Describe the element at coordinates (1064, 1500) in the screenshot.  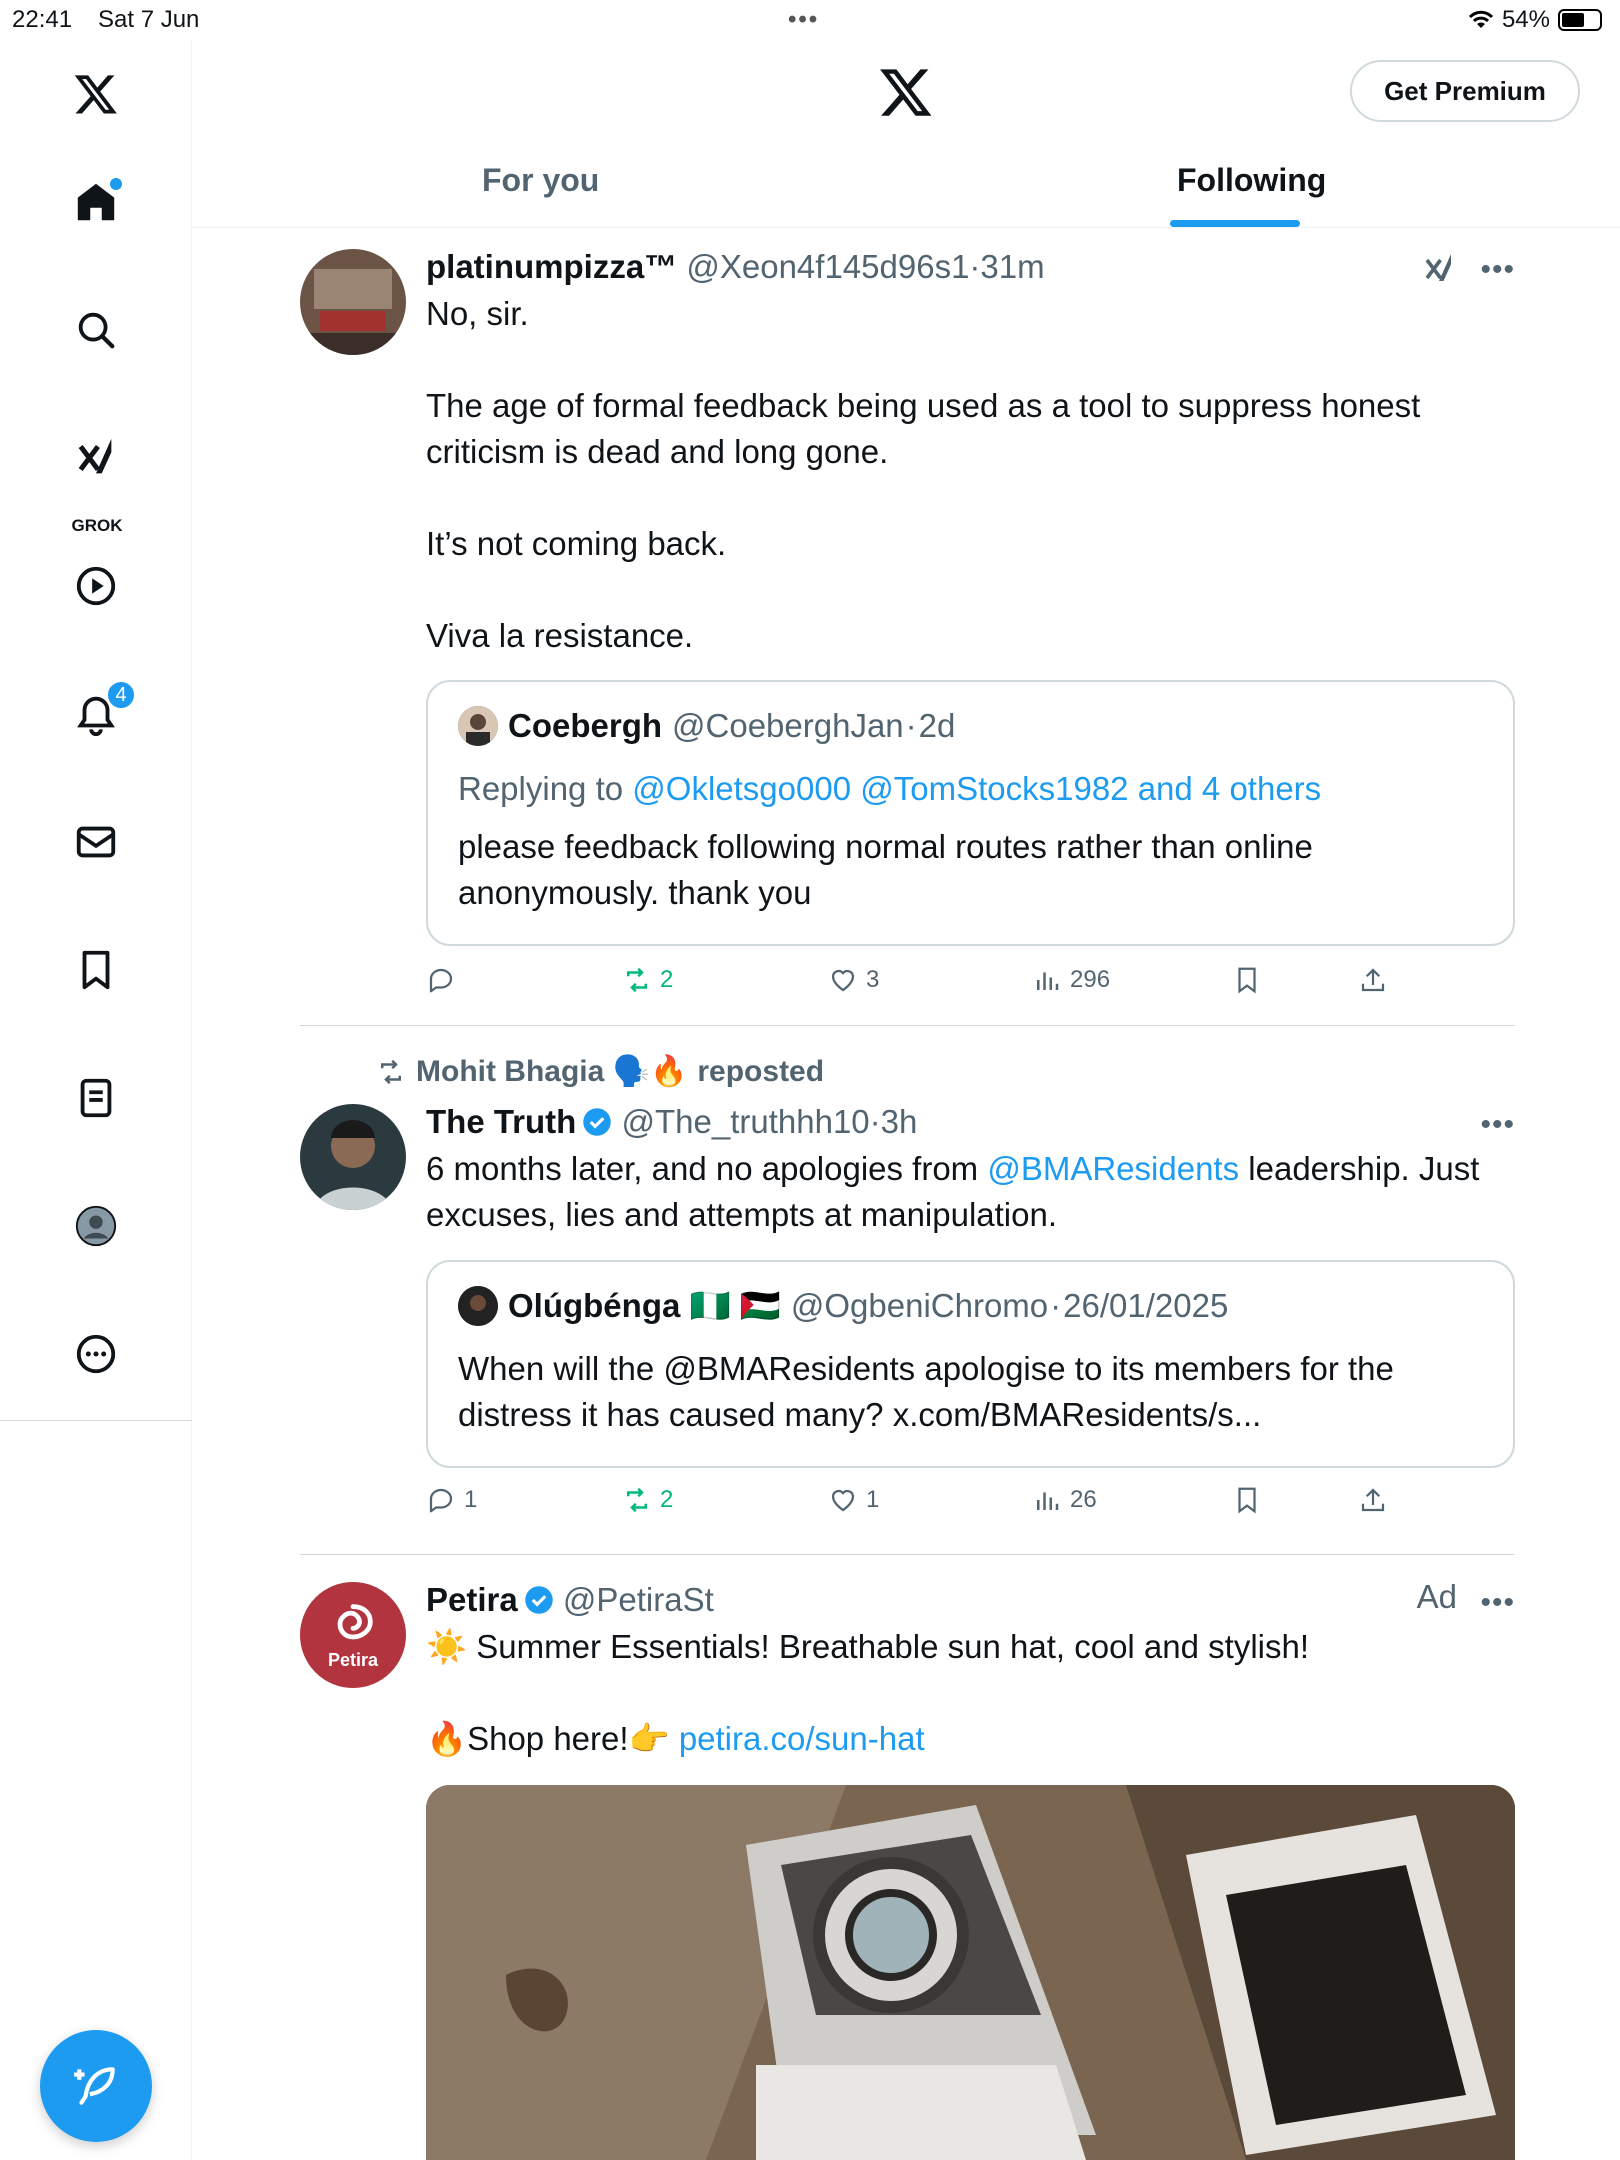
I see `views-button: 26` at that location.